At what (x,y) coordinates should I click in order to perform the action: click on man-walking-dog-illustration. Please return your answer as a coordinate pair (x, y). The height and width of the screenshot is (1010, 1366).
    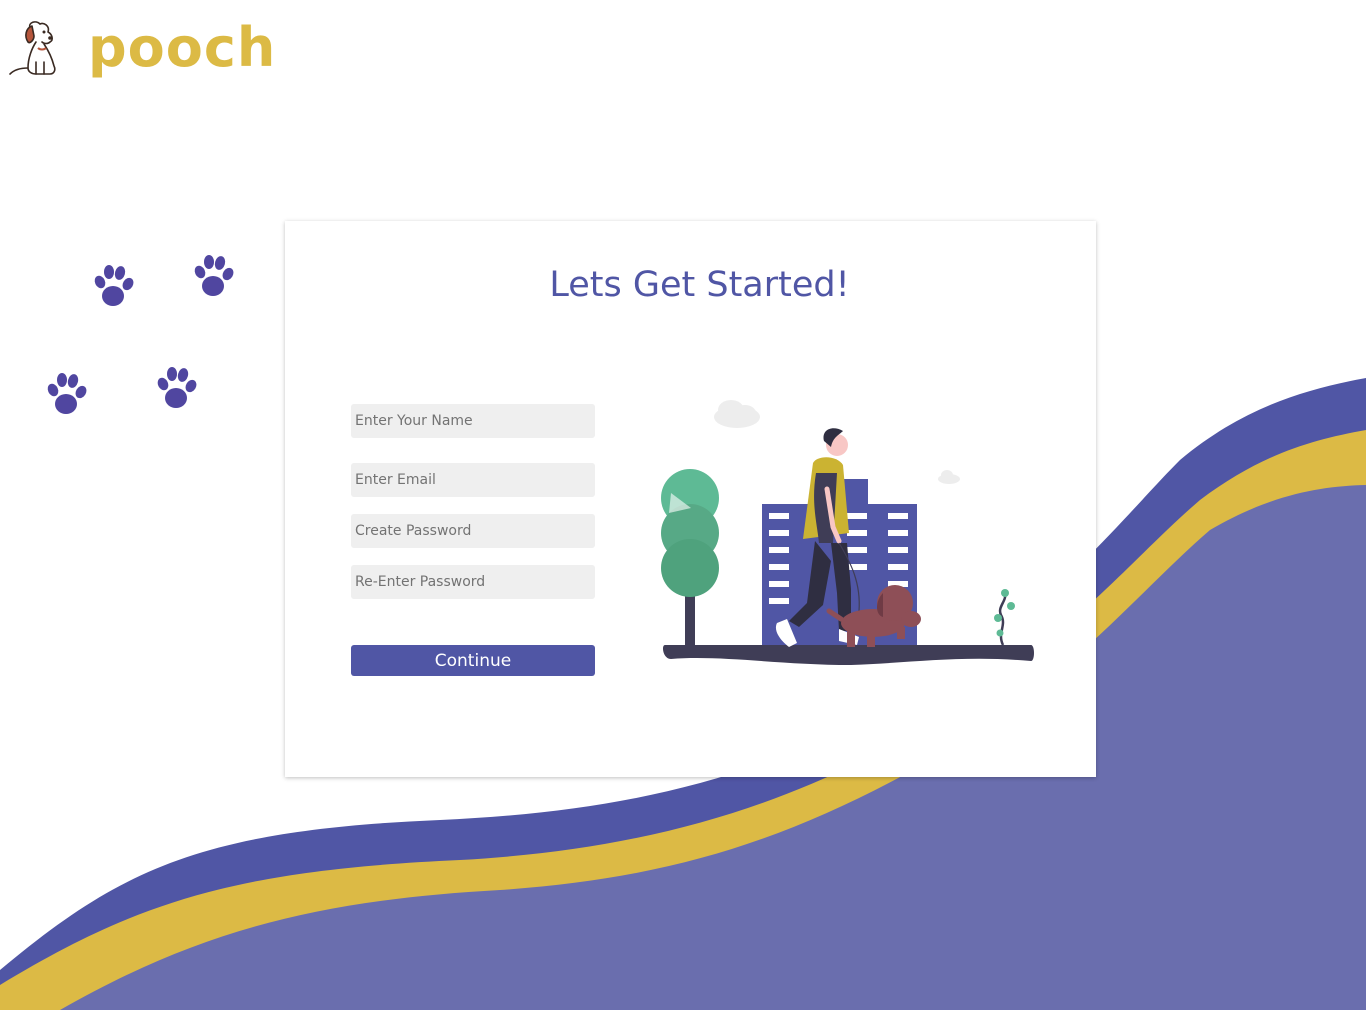
    Looking at the image, I should click on (847, 532).